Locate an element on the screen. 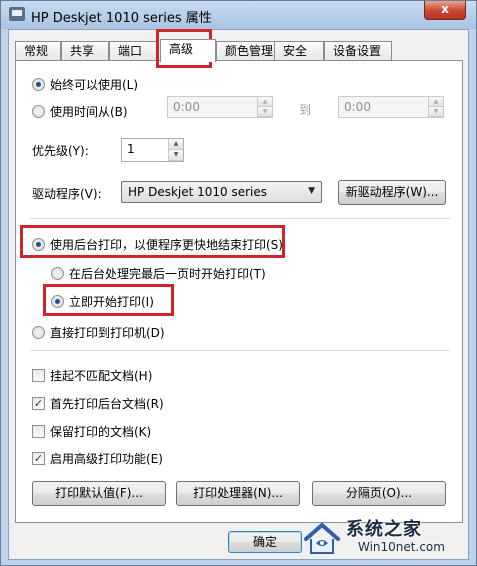  to-label: 到 is located at coordinates (305, 110).